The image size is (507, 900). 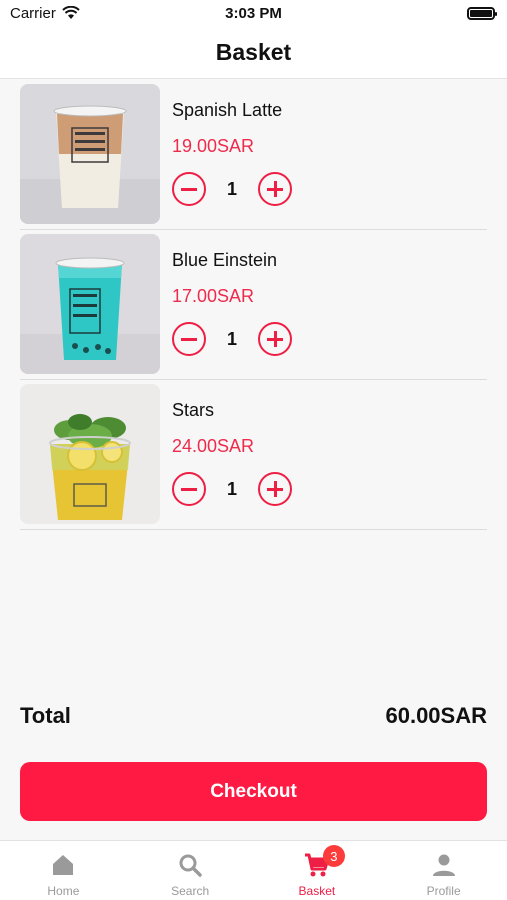 What do you see at coordinates (253, 13) in the screenshot?
I see `status-bar: Carrier 3:03 PM` at bounding box center [253, 13].